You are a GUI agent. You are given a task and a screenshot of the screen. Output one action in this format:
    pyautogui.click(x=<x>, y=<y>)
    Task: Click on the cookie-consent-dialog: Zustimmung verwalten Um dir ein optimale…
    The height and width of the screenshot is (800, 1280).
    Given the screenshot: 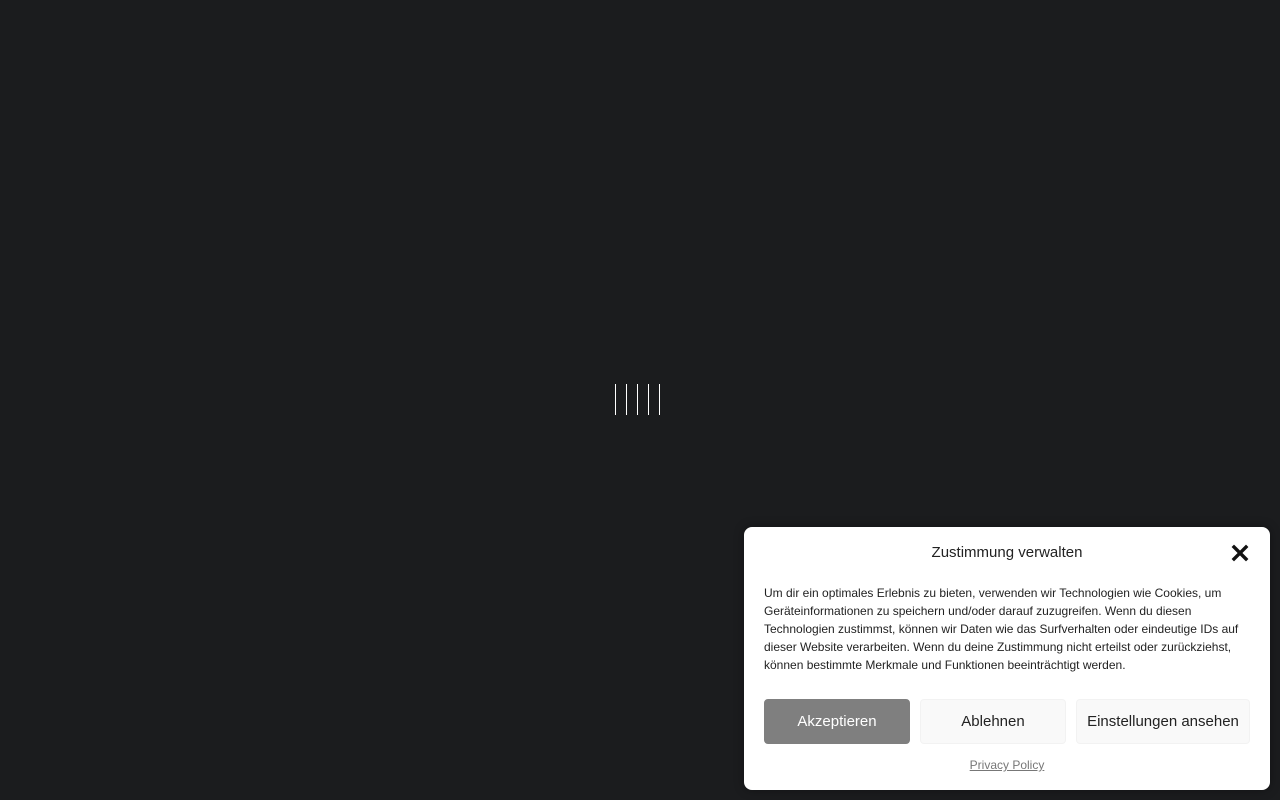 What is the action you would take?
    pyautogui.click(x=1007, y=658)
    